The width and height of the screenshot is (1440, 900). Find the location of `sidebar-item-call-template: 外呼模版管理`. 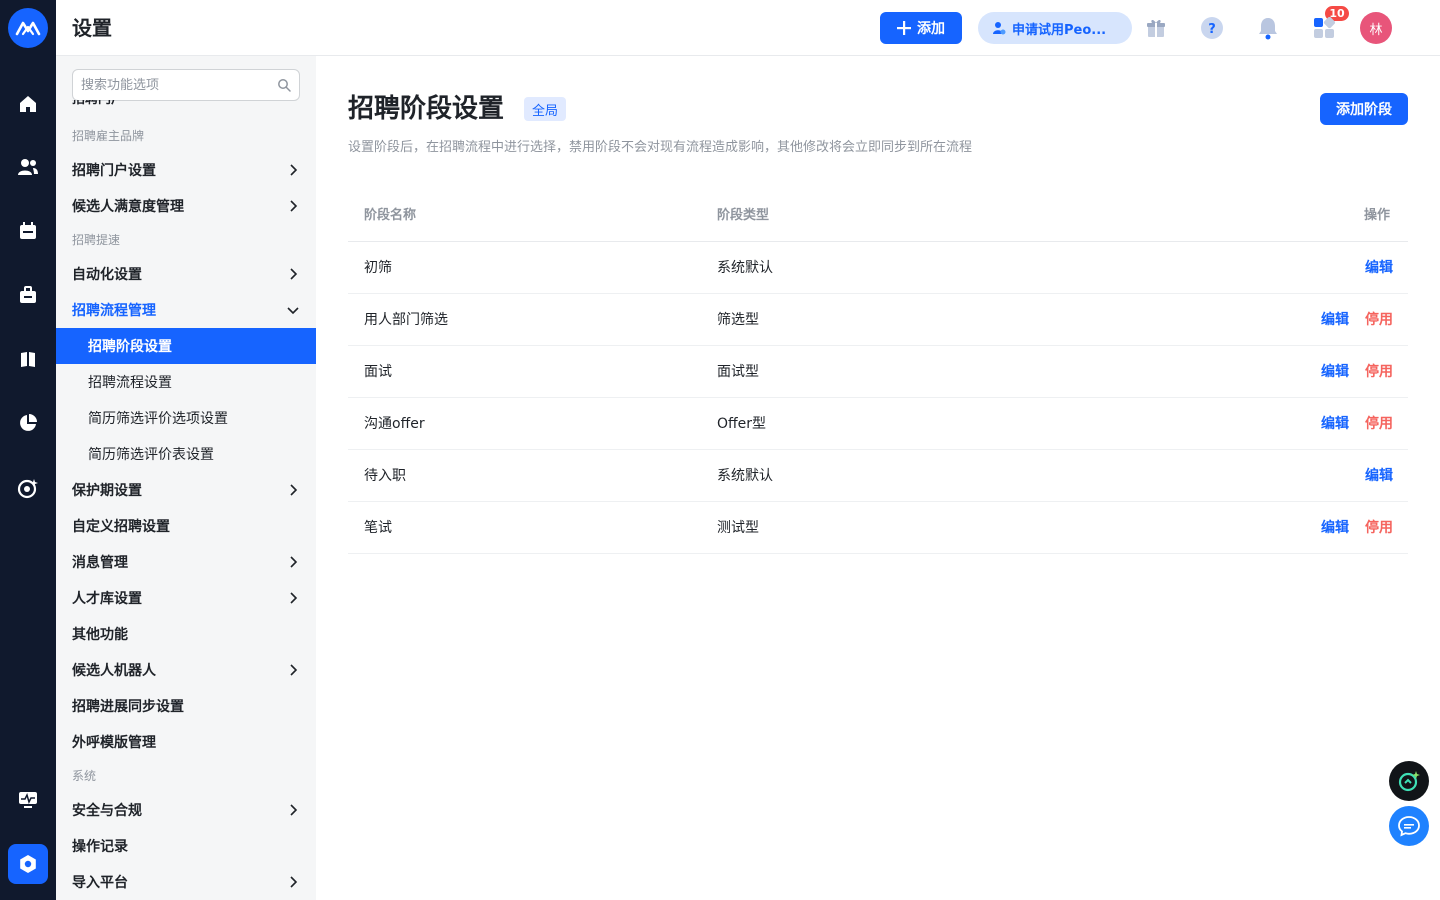

sidebar-item-call-template: 外呼模版管理 is located at coordinates (186, 742).